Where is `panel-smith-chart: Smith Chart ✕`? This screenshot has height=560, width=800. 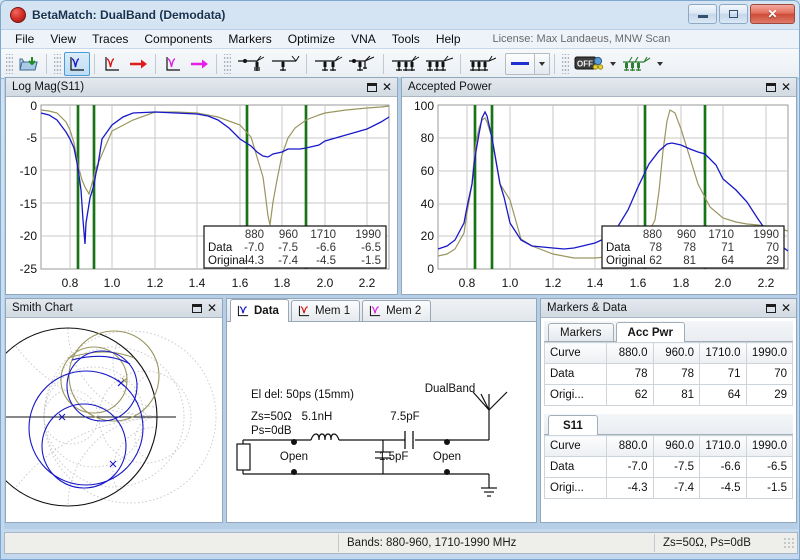
panel-smith-chart: Smith Chart ✕ is located at coordinates (114, 410).